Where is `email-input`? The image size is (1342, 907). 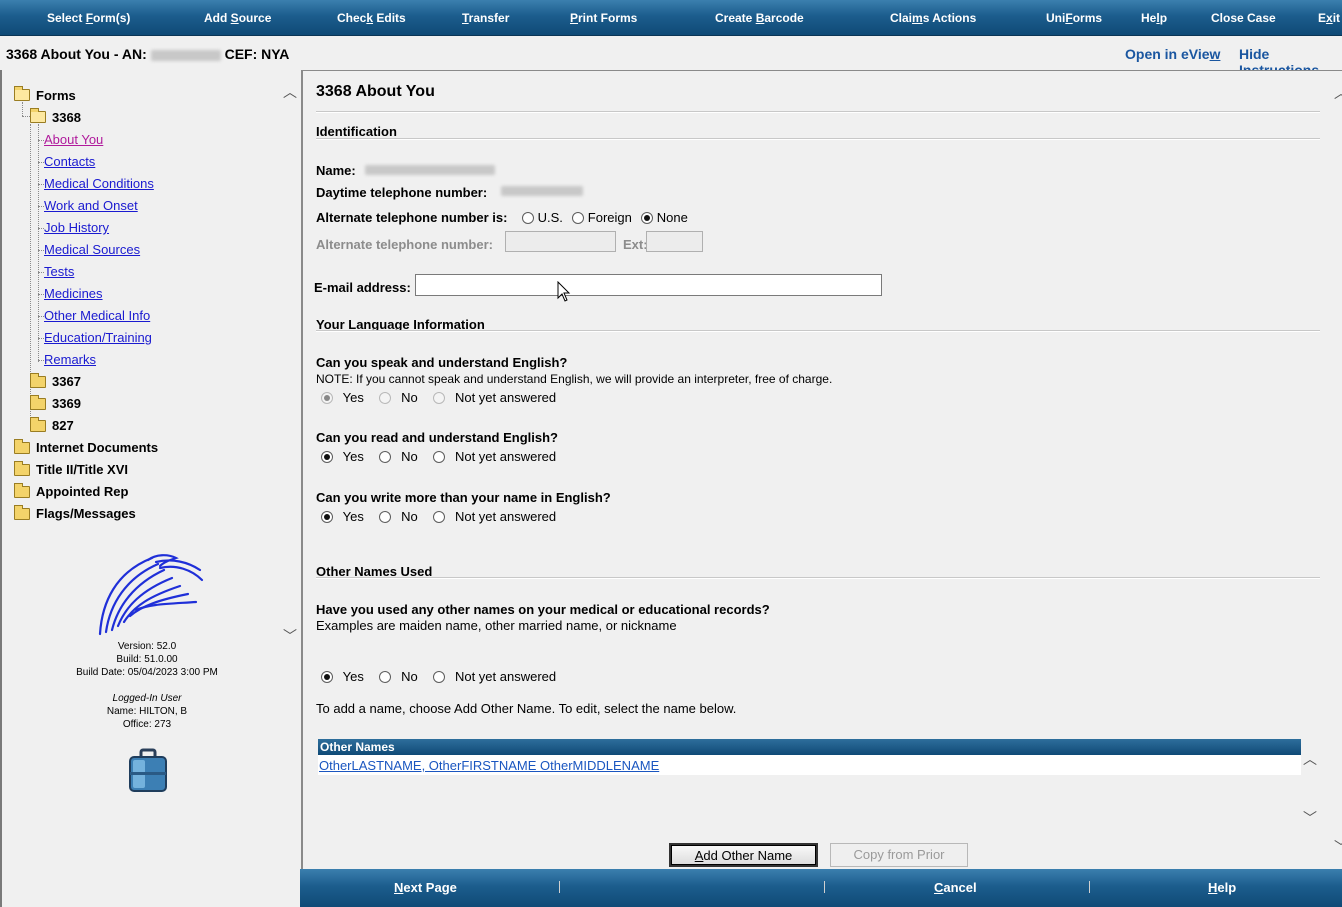
email-input is located at coordinates (648, 285).